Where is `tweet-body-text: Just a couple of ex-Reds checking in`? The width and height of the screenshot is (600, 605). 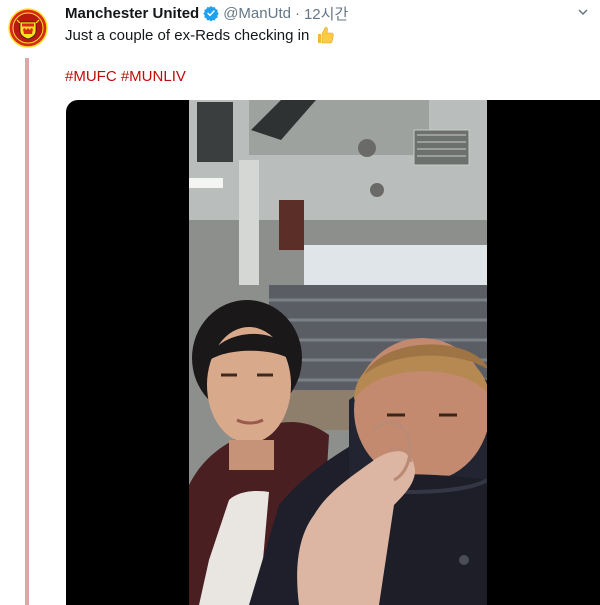 tweet-body-text: Just a couple of ex-Reds checking in is located at coordinates (187, 35).